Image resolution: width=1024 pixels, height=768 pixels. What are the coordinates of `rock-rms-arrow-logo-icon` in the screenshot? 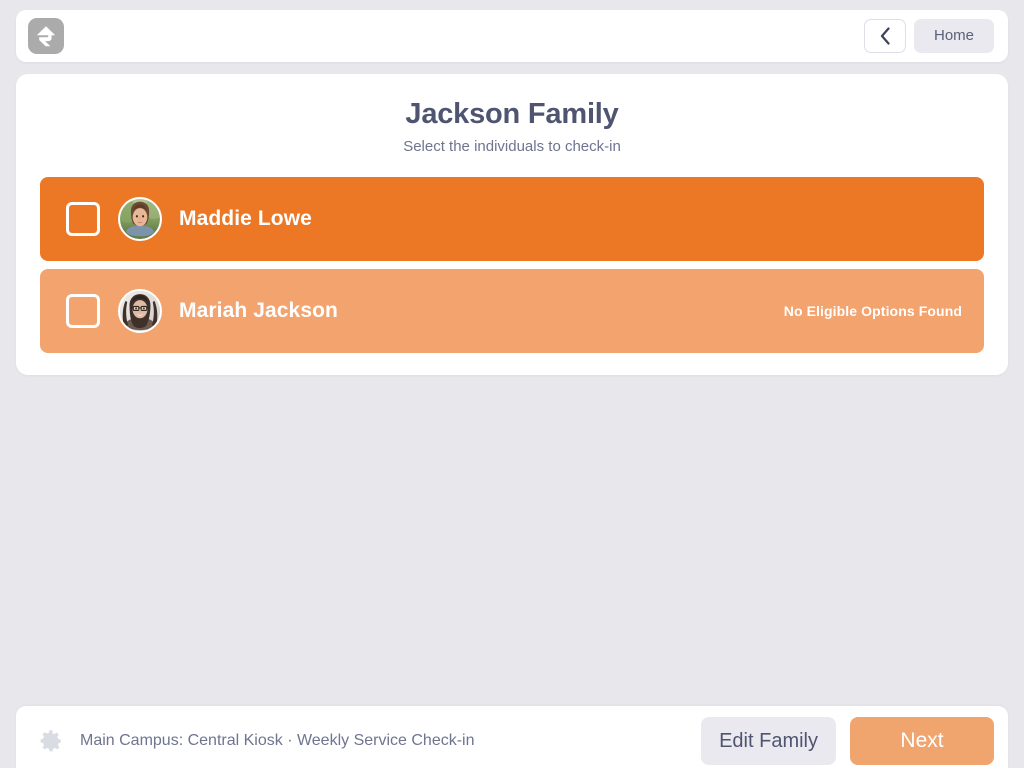 It's located at (46, 36).